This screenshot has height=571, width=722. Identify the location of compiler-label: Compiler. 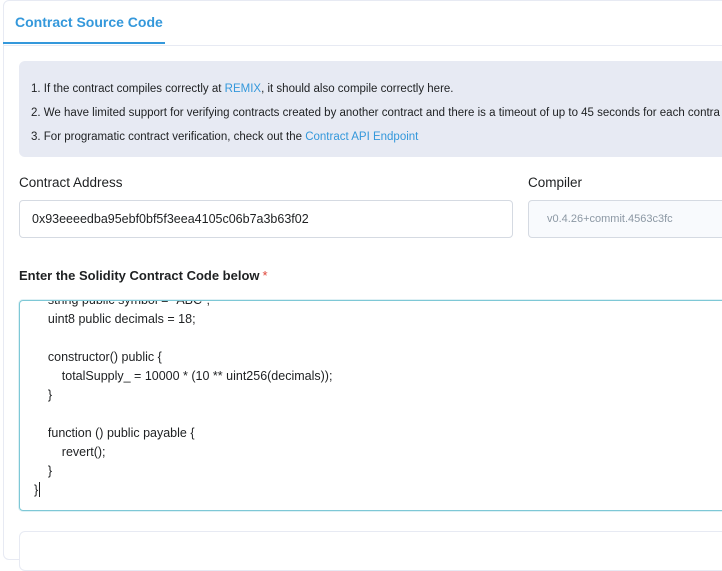
(555, 182).